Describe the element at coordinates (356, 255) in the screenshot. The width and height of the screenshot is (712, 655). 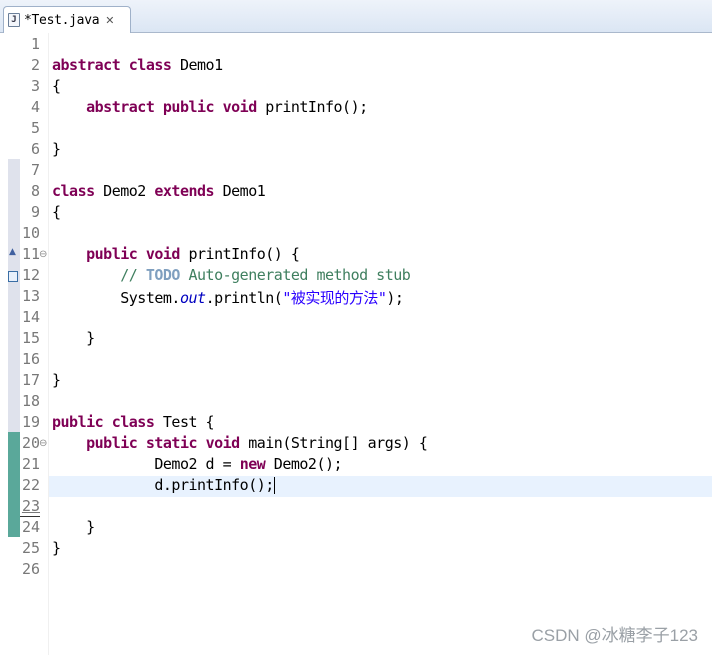
I see `code-line: ▲ 11 ⊖ public void printInfo() {` at that location.